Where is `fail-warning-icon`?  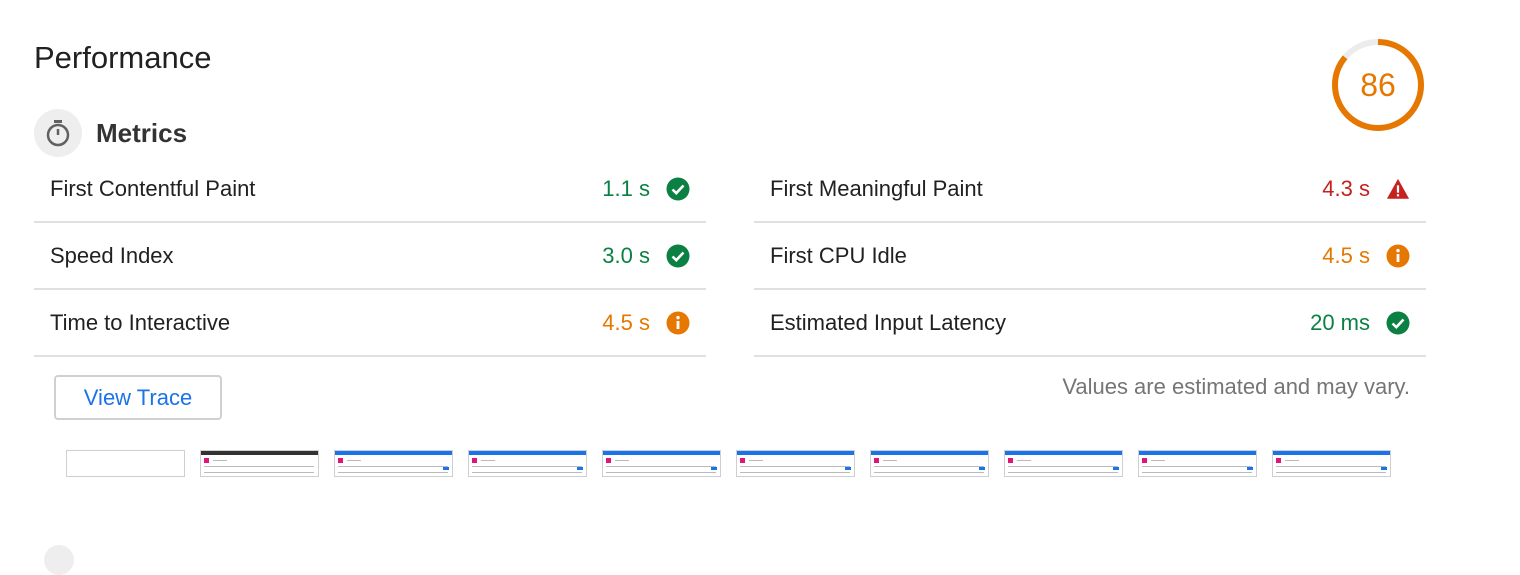 fail-warning-icon is located at coordinates (1398, 189).